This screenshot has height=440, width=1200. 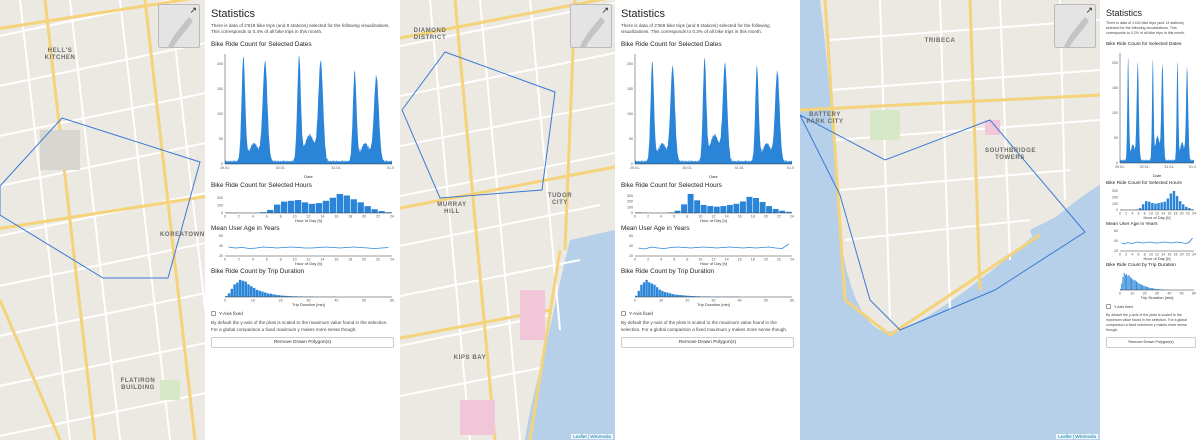 What do you see at coordinates (1132, 255) in the screenshot?
I see `x-tick-label: 4` at bounding box center [1132, 255].